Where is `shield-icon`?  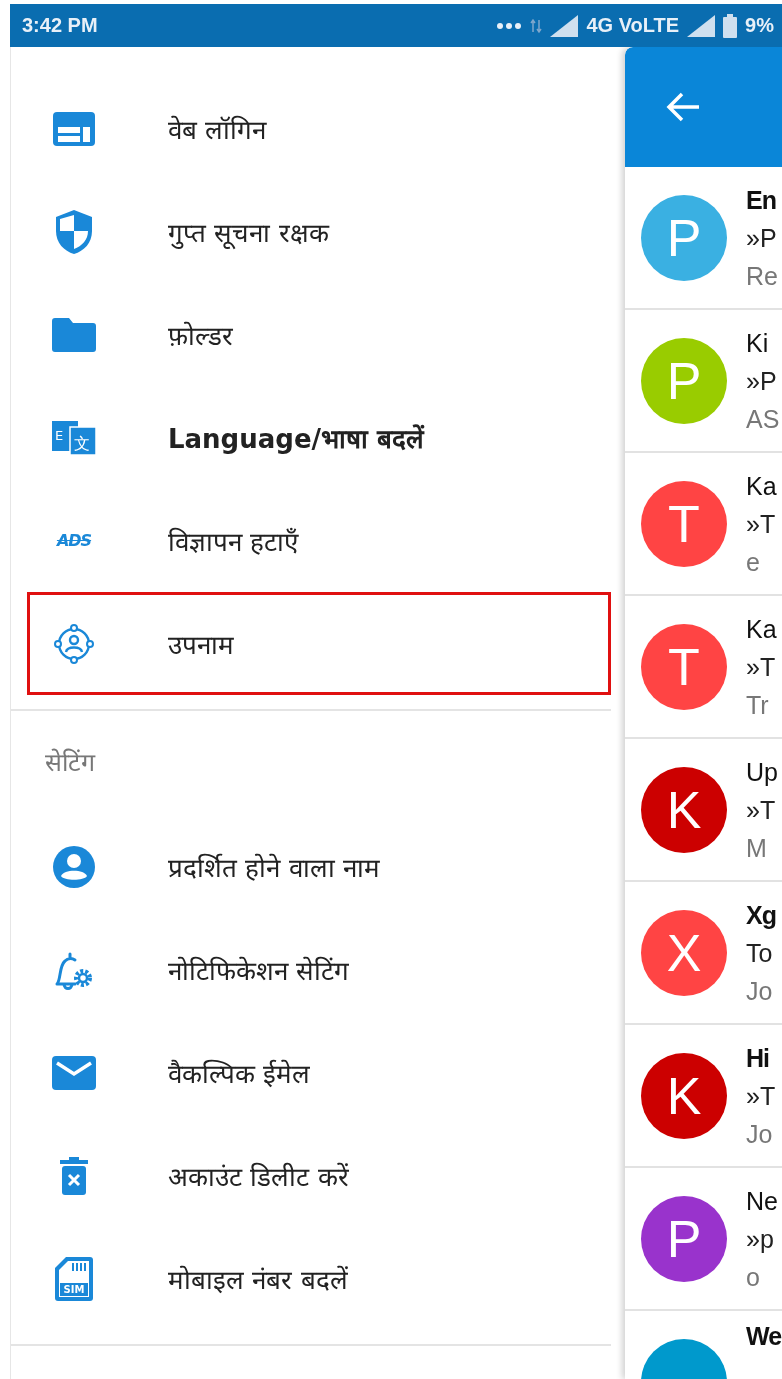
shield-icon is located at coordinates (74, 231).